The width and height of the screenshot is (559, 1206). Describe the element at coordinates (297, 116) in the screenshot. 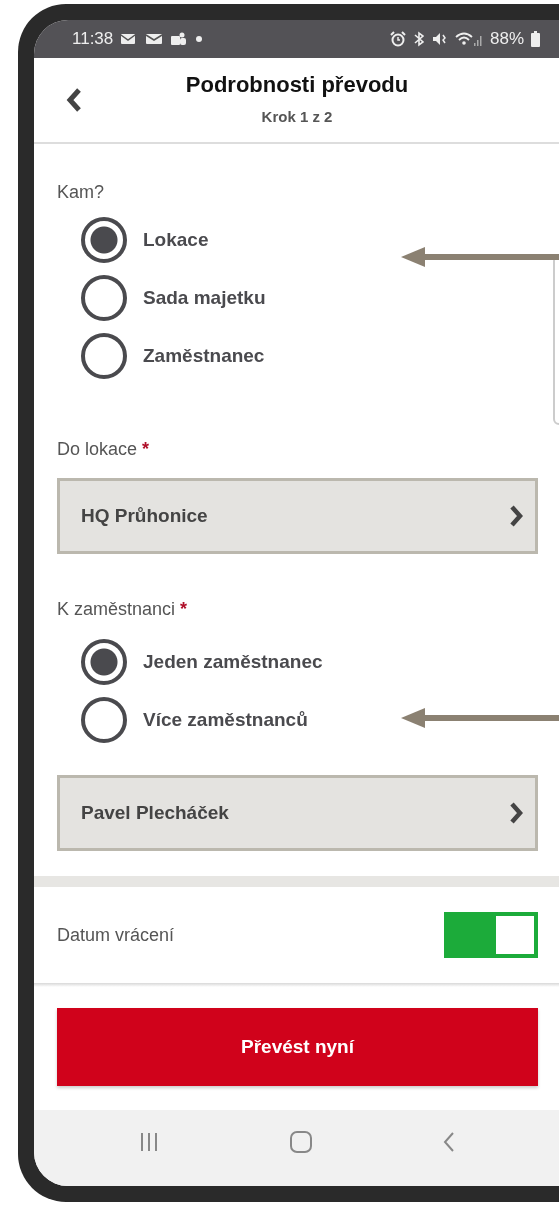

I see `step-indicator: Krok 1 z 2` at that location.